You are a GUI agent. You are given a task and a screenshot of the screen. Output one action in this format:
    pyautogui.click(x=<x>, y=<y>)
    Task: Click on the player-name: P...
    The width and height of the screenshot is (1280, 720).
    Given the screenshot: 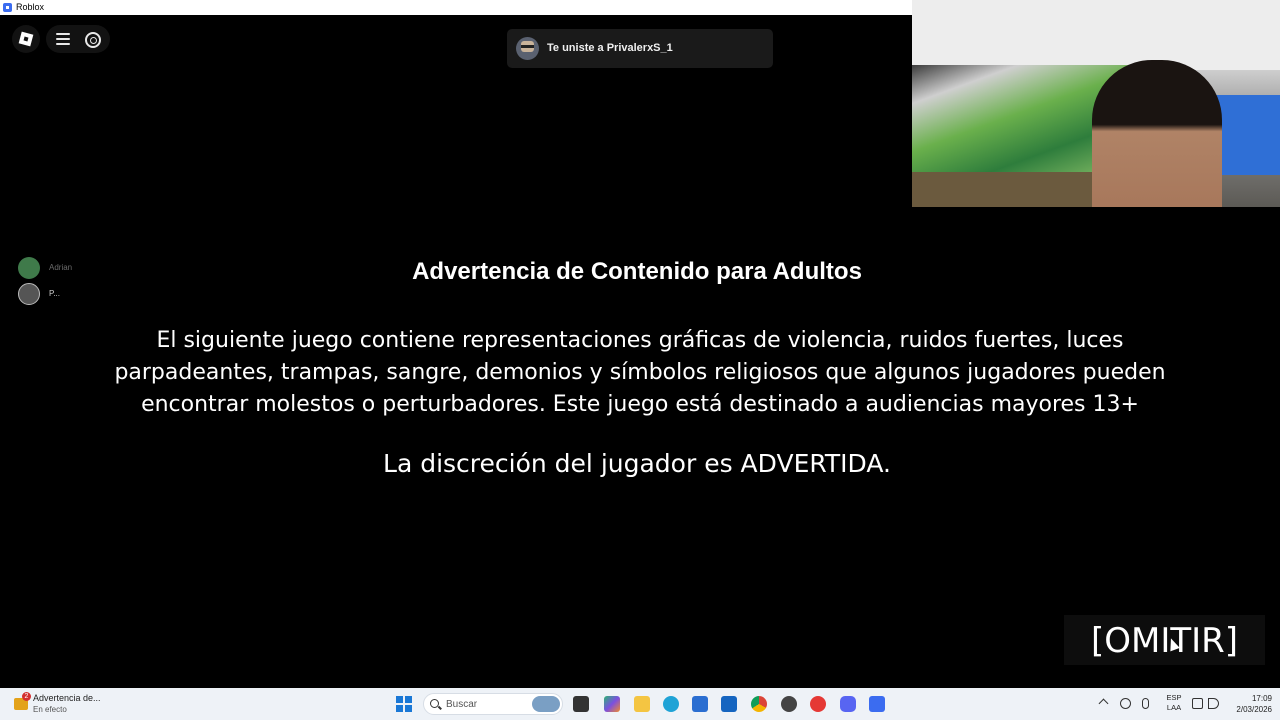 What is the action you would take?
    pyautogui.click(x=54, y=293)
    